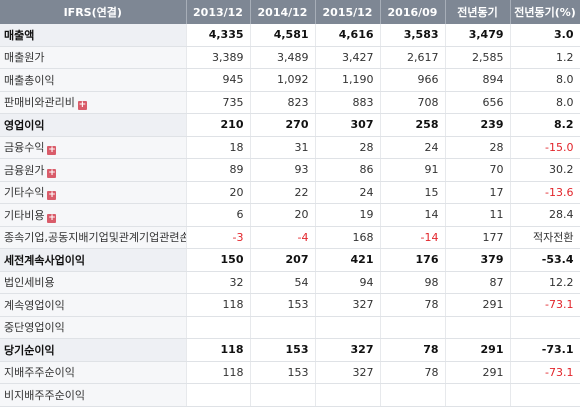  I want to click on value-cell: 3,583, so click(413, 35).